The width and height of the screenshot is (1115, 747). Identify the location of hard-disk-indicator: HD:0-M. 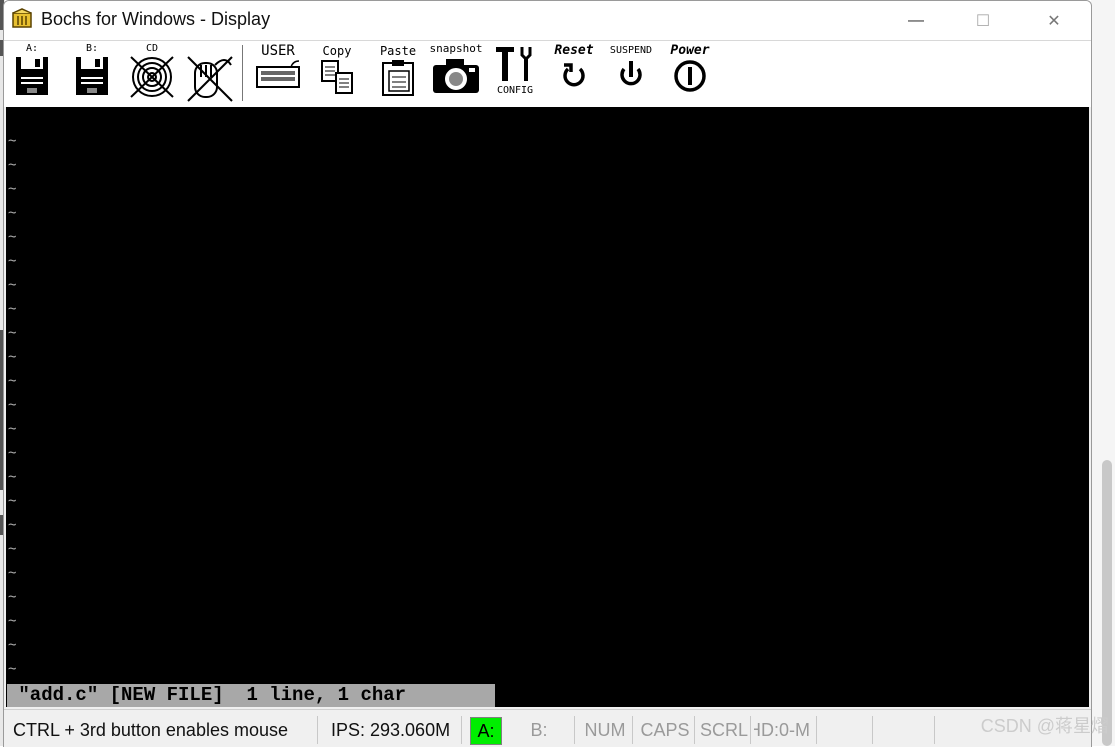
(785, 730).